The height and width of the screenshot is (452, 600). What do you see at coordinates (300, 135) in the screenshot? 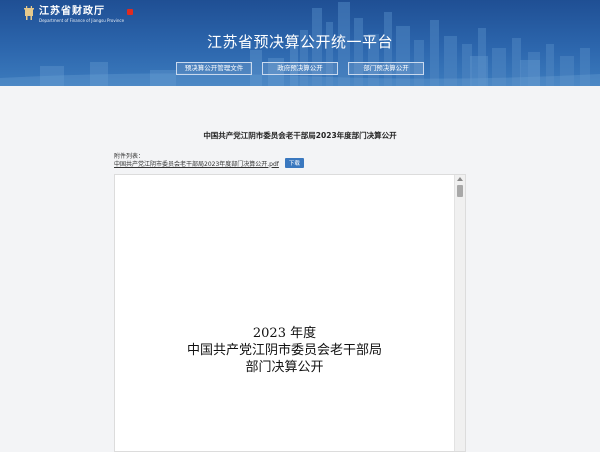
I see `document-title: 中国共产党江阴市委员会老干部局2023年度部门决算公开` at bounding box center [300, 135].